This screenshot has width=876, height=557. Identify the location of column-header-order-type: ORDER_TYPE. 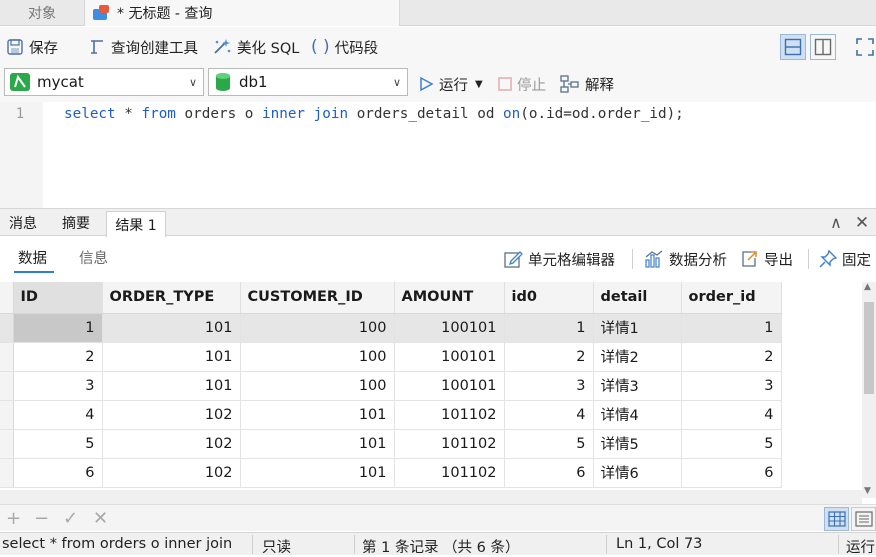
(171, 298).